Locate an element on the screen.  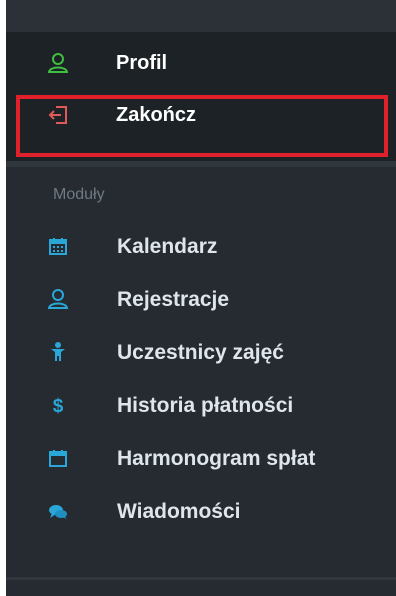
participant-icon is located at coordinates (58, 352).